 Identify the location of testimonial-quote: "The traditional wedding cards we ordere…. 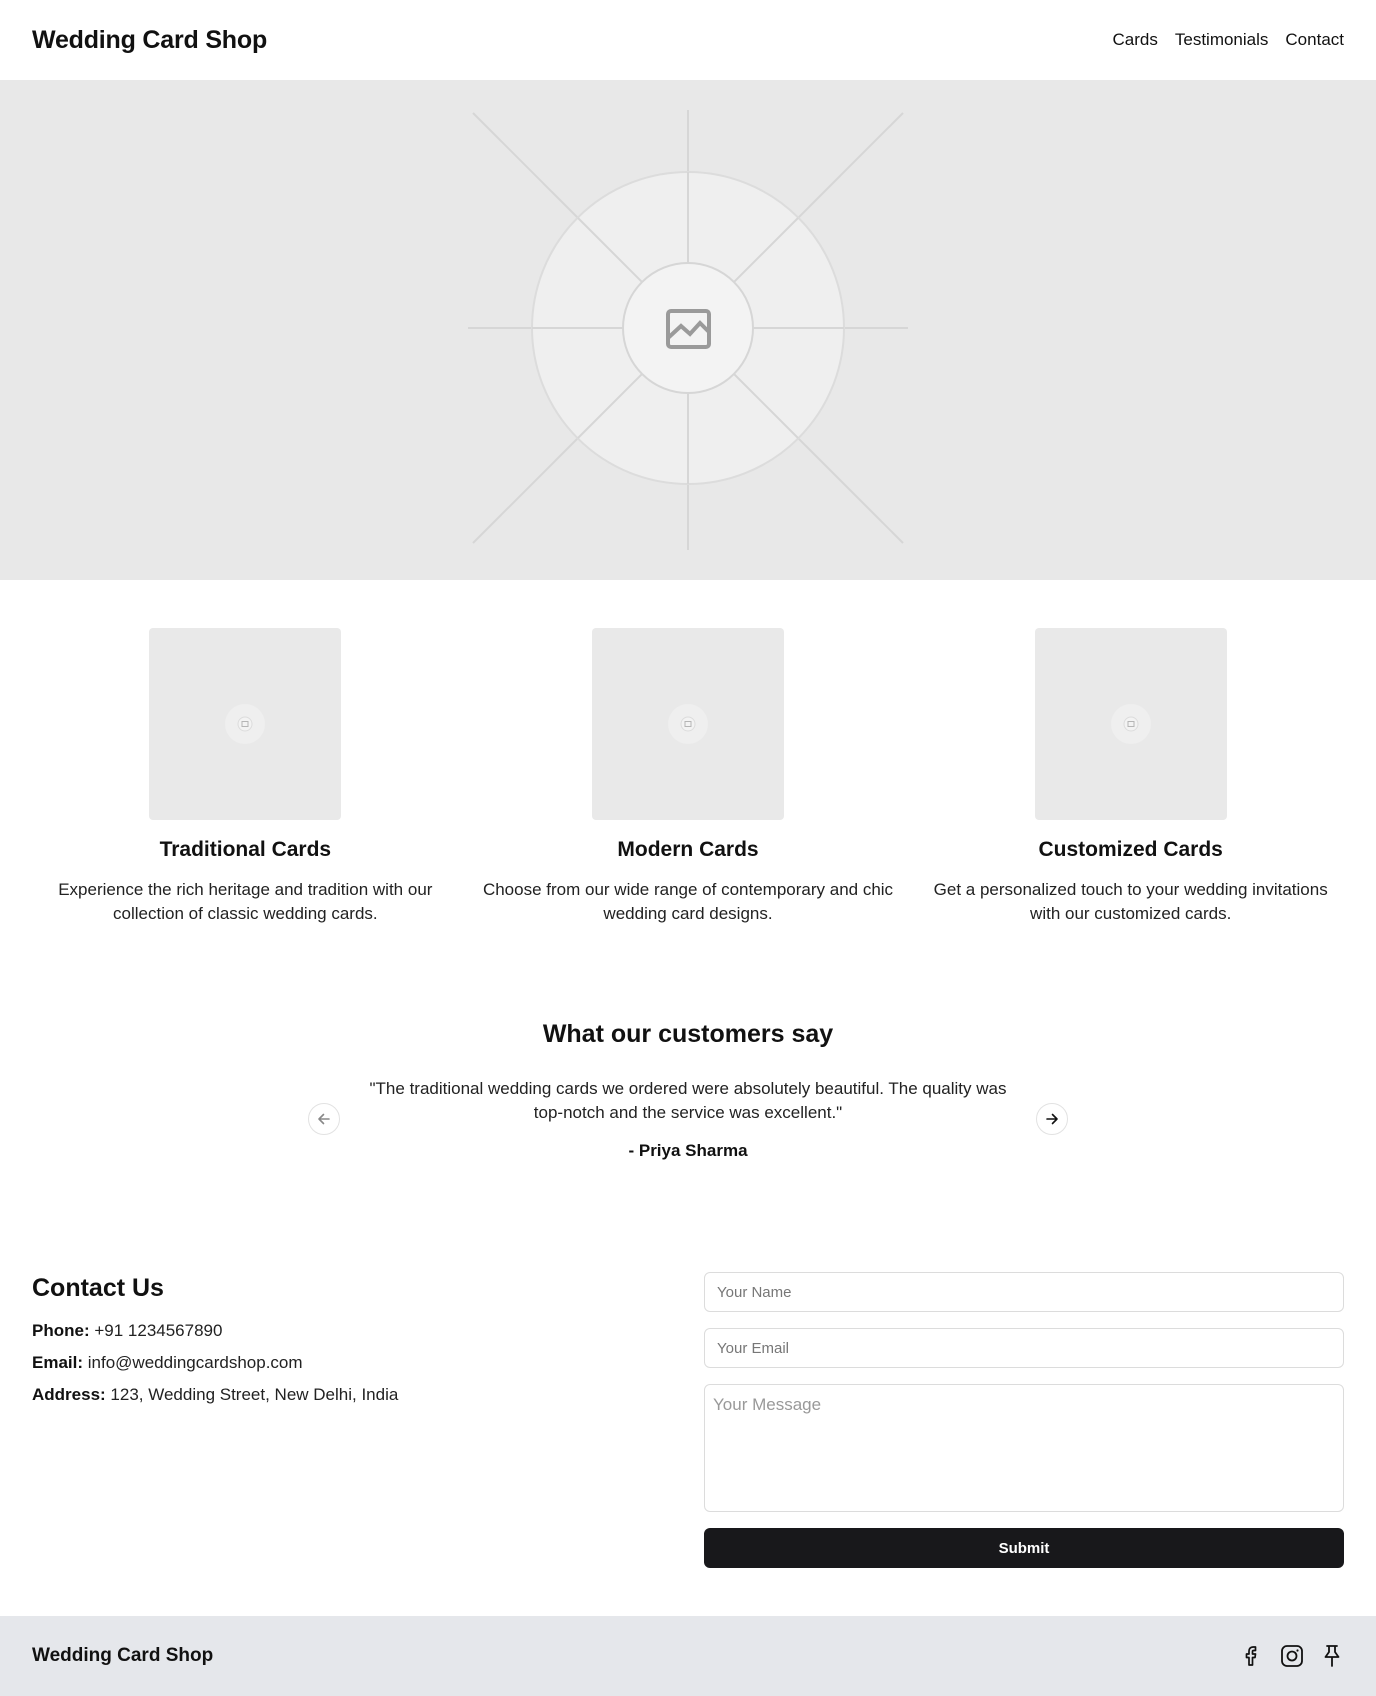
(688, 1100).